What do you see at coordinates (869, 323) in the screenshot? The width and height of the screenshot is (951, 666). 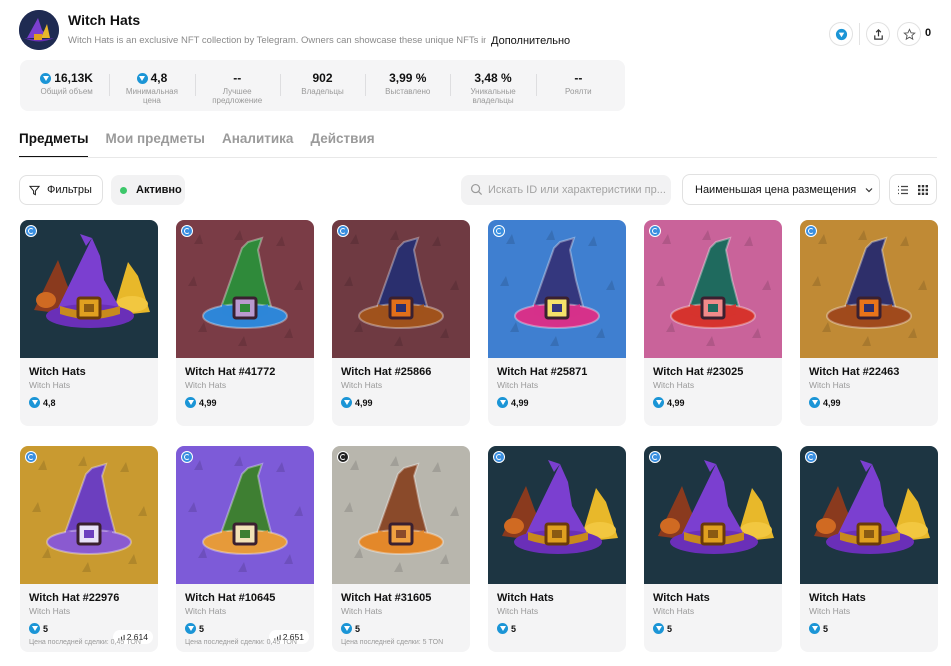 I see `nft-card: Witch Hat #22463 Witch Hats 4,99` at bounding box center [869, 323].